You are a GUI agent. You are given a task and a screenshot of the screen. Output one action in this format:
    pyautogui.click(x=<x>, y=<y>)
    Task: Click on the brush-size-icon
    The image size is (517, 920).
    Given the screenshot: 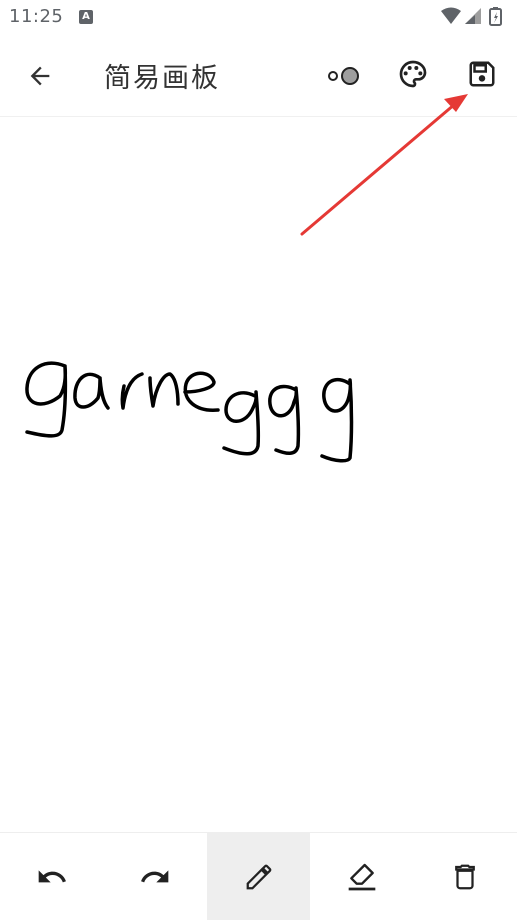 What is the action you would take?
    pyautogui.click(x=343, y=76)
    